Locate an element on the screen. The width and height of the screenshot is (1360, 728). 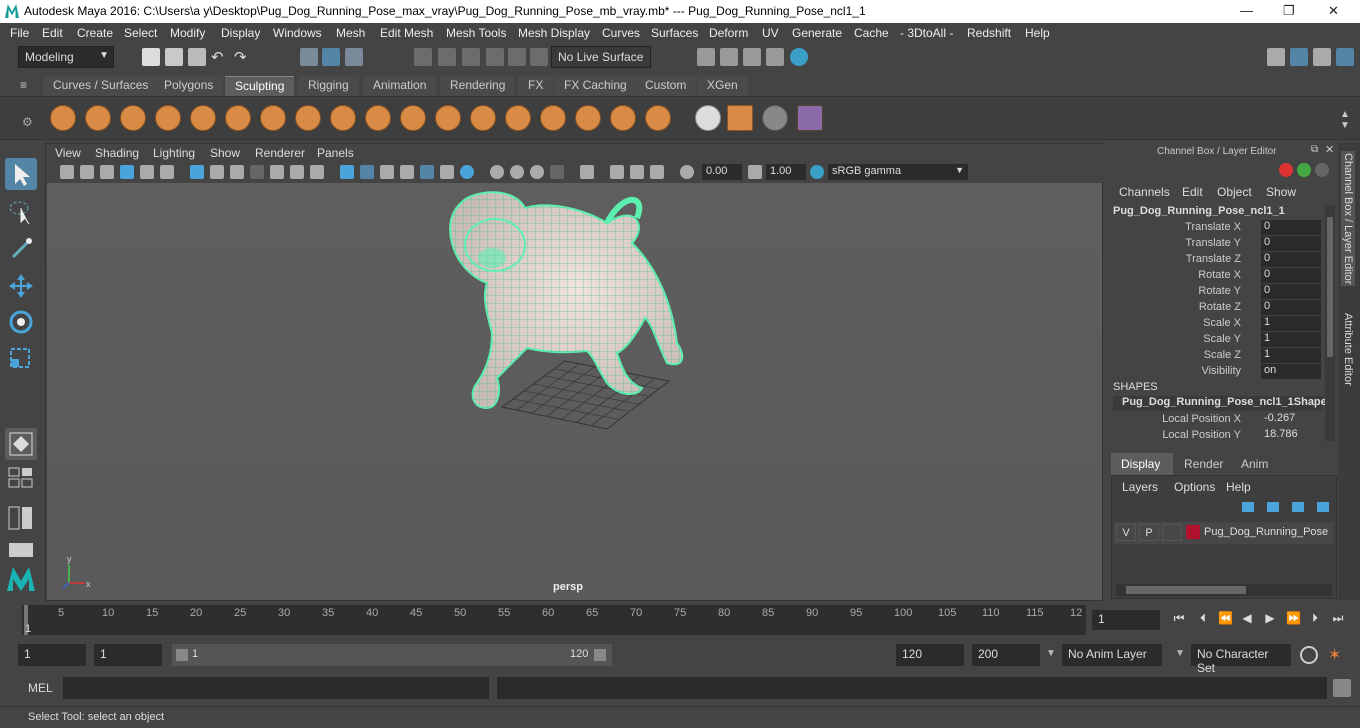
move-layer-up-icon is located at coordinates (1248, 507).